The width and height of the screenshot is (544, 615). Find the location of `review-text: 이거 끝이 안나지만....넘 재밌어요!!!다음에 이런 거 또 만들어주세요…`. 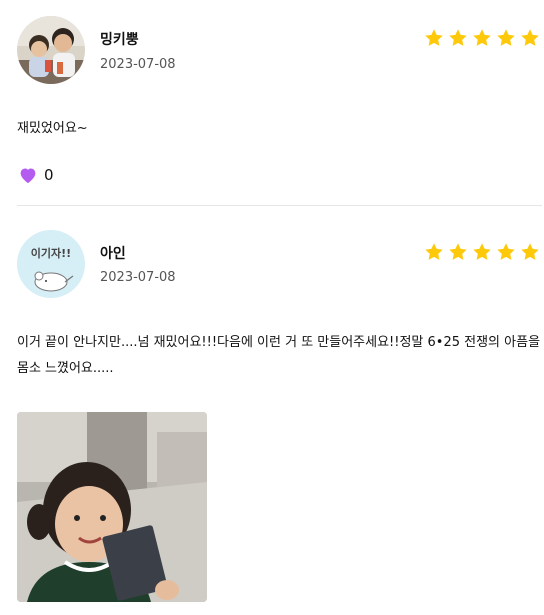

review-text: 이거 끝이 안나지만....넘 재밌어요!!!다음에 이런 거 또 만들어주세요… is located at coordinates (279, 355).